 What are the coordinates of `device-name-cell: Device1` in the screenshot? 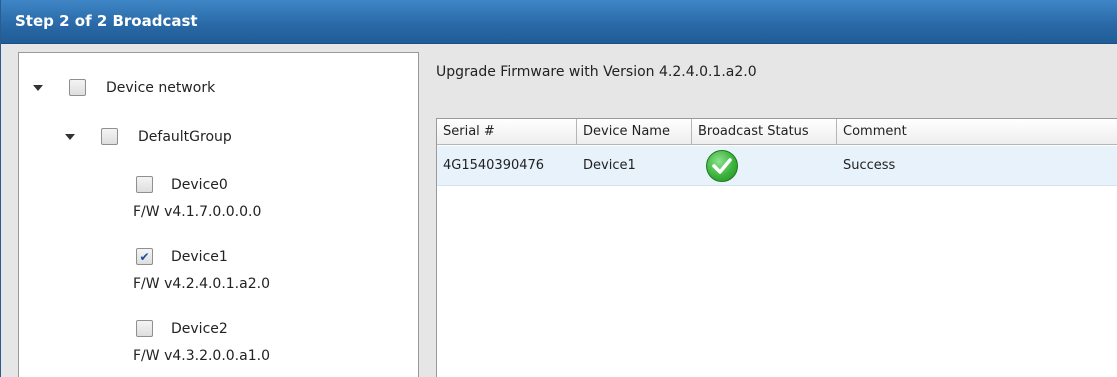 It's located at (609, 165).